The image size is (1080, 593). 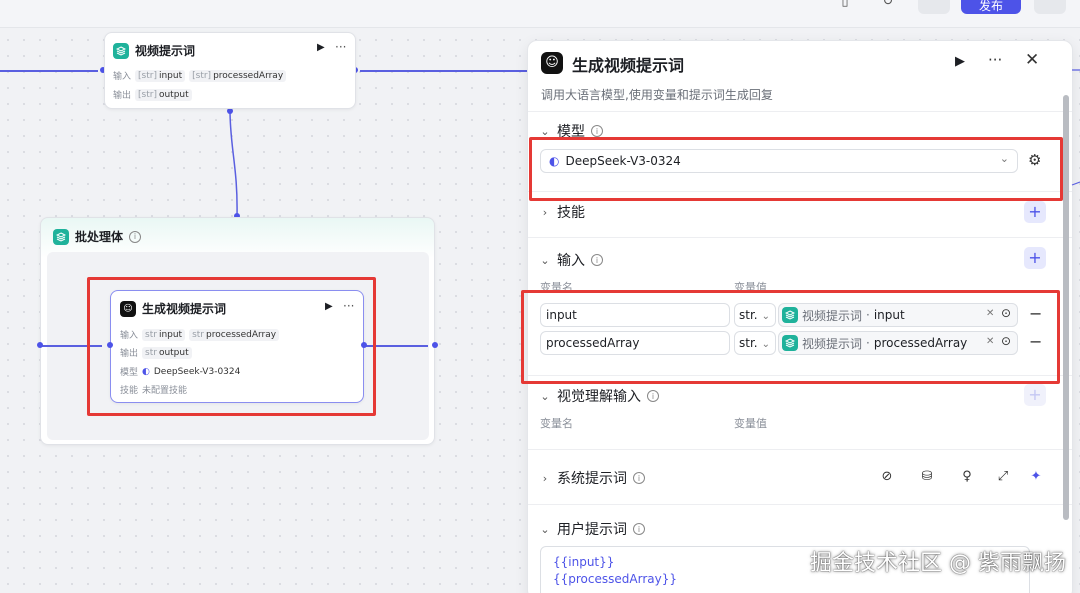 I want to click on section-label: 用户提示词, so click(x=592, y=530).